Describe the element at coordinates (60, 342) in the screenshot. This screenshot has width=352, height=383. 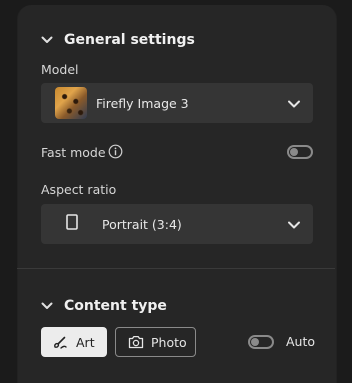
I see `brush-icon` at that location.